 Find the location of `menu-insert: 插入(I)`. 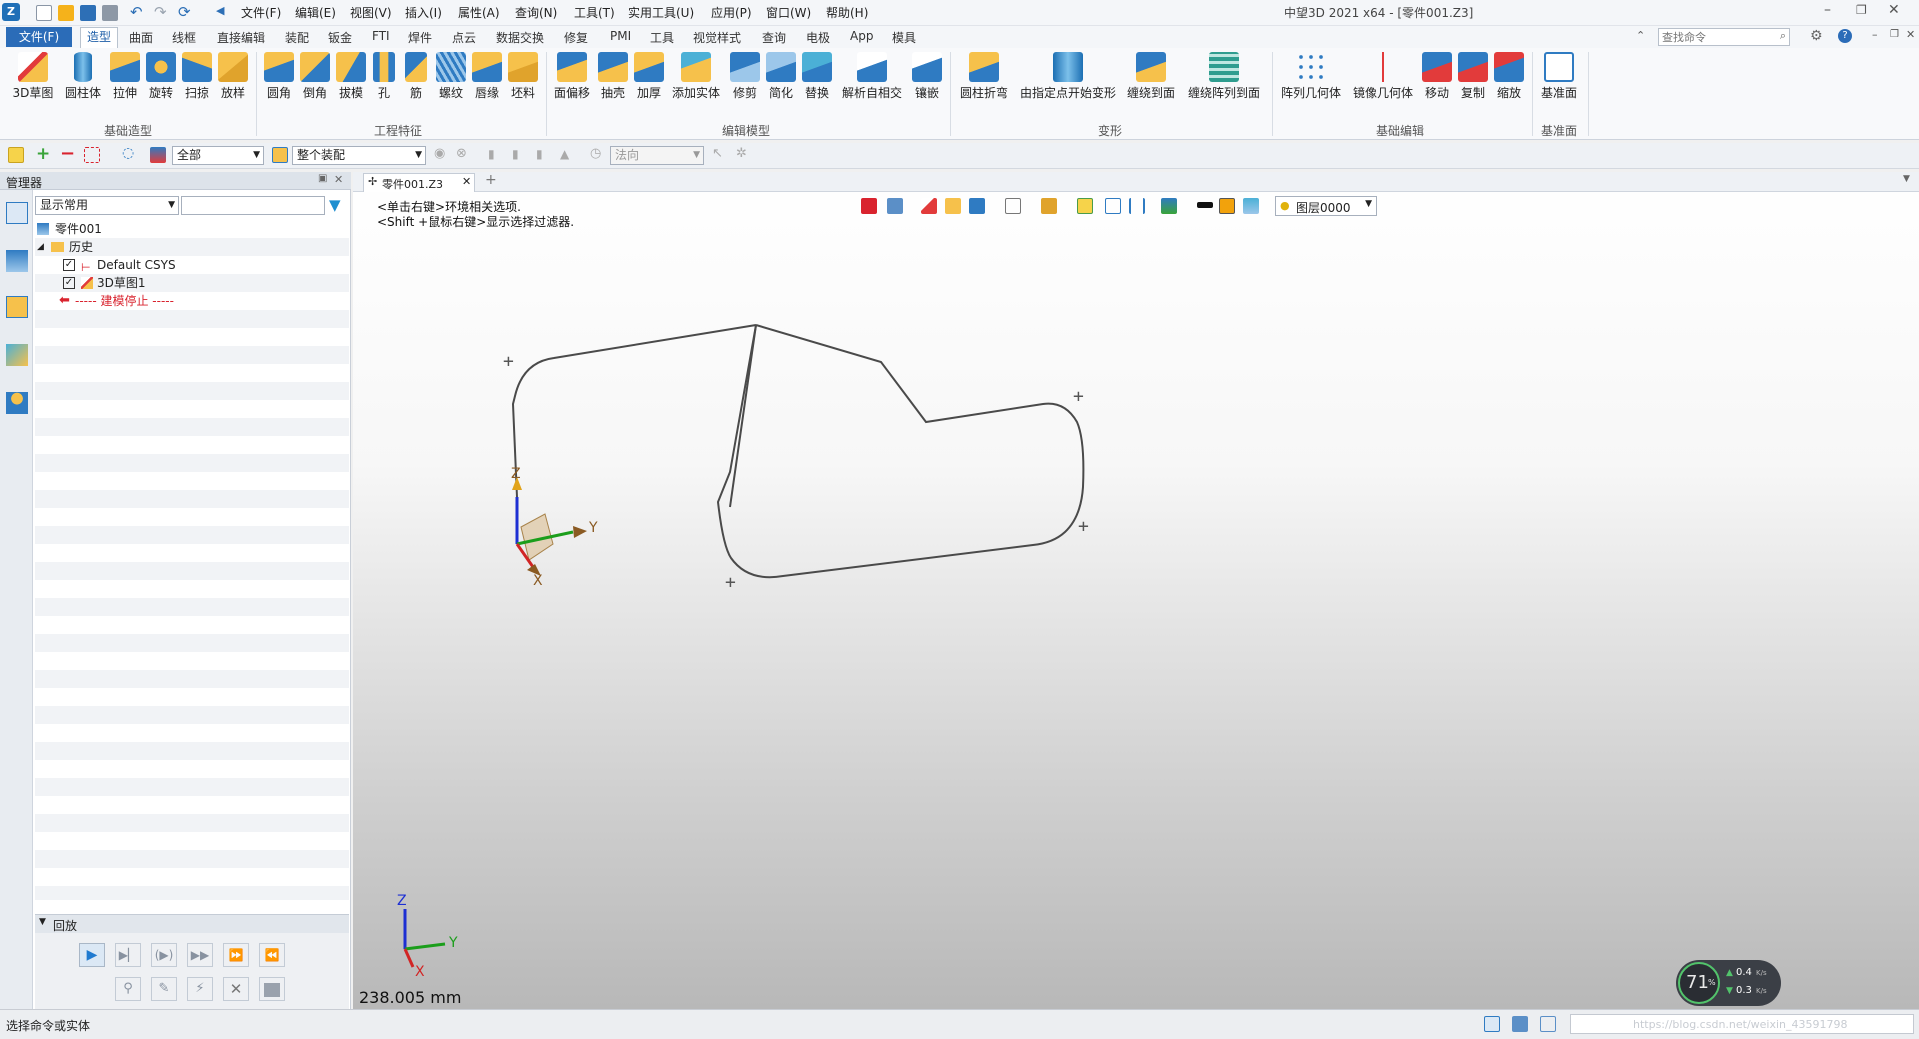

menu-insert: 插入(I) is located at coordinates (423, 12).